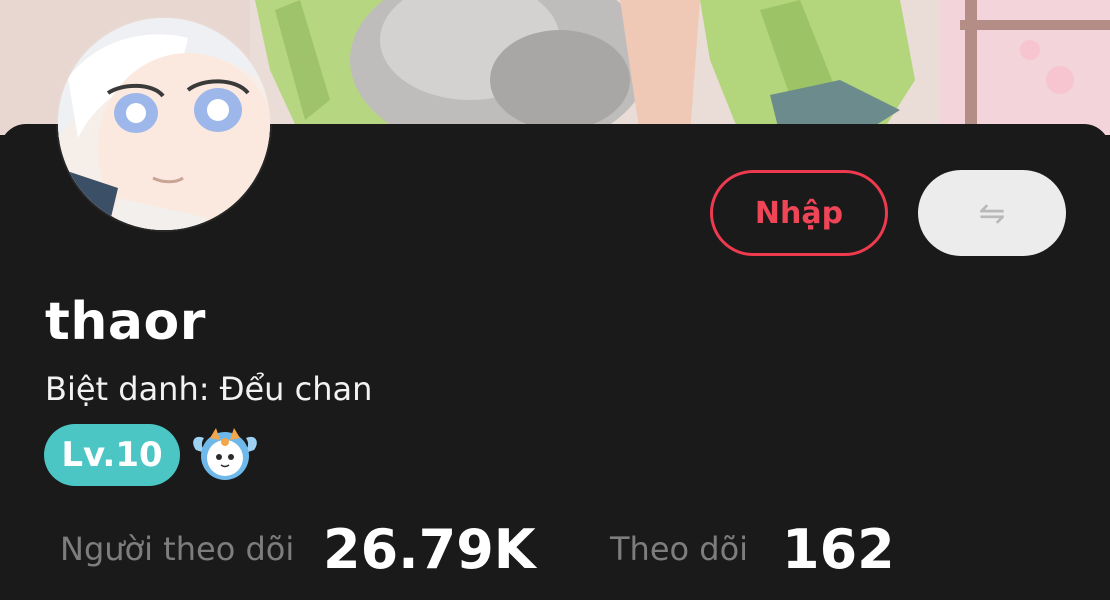 The height and width of the screenshot is (600, 1110). Describe the element at coordinates (112, 455) in the screenshot. I see `level-badge: Lv.10` at that location.